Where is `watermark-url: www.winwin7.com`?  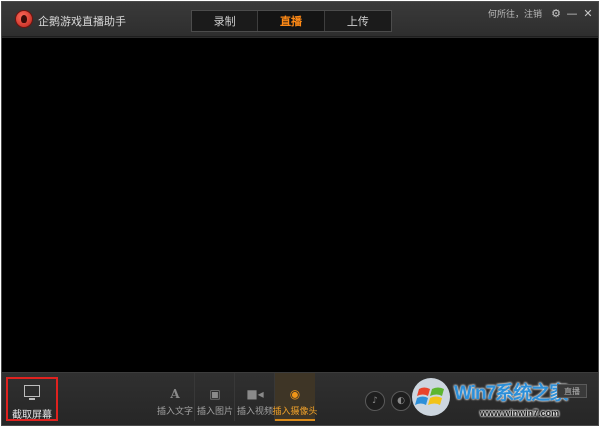
watermark-url: www.winwin7.com is located at coordinates (520, 413).